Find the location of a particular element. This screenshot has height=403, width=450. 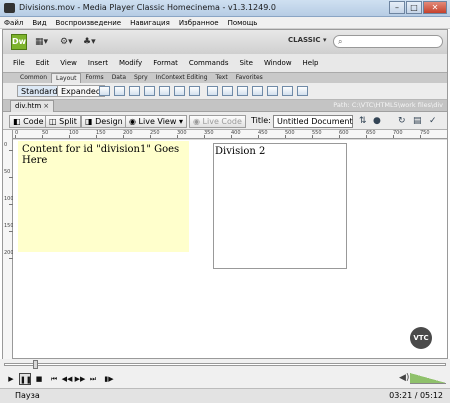

insert-row-above-icon is located at coordinates (242, 91).